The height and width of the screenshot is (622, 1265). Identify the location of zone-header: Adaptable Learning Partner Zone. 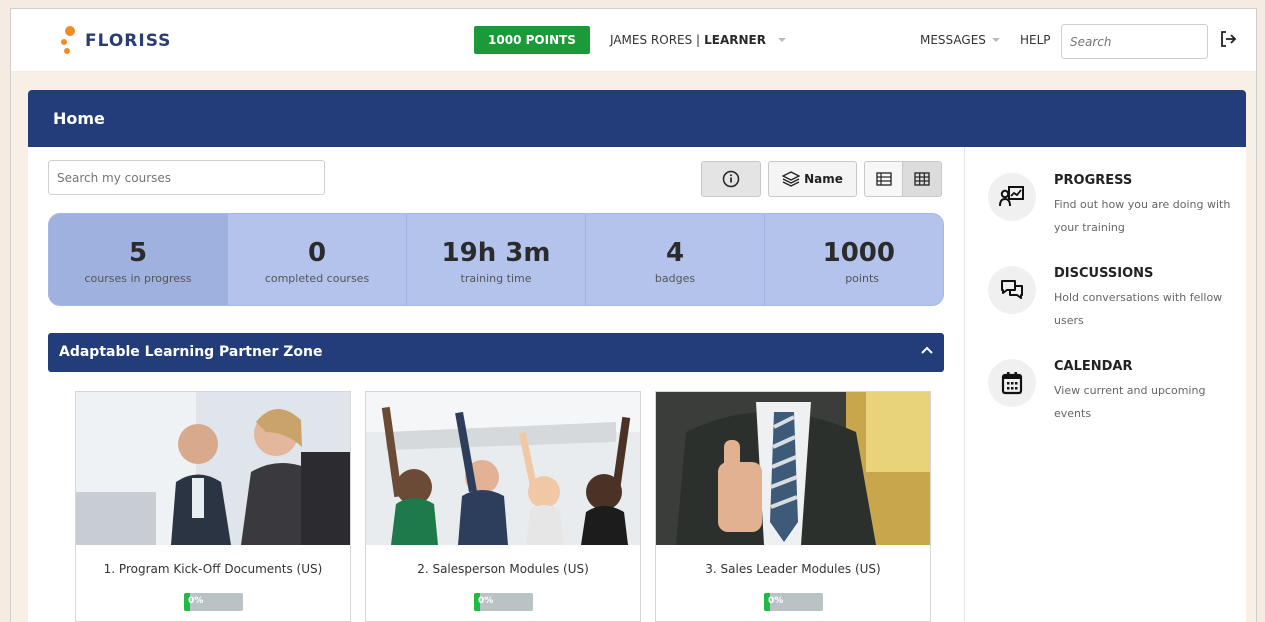
(496, 352).